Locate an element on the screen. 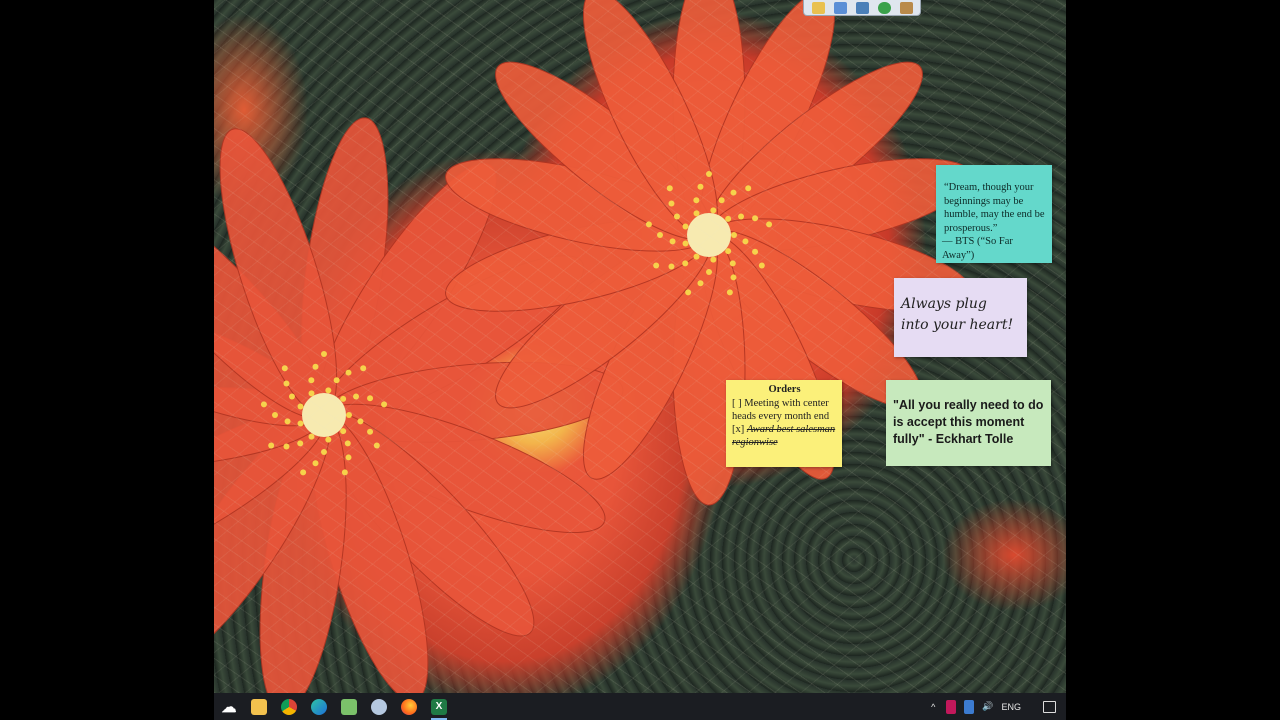 This screenshot has height=720, width=1280. quick-launch-toolbar is located at coordinates (862, 8).